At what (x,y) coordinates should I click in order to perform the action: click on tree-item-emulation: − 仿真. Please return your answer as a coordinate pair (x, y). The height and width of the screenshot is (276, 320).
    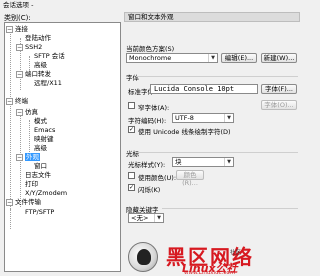
    Looking at the image, I should click on (27, 112).